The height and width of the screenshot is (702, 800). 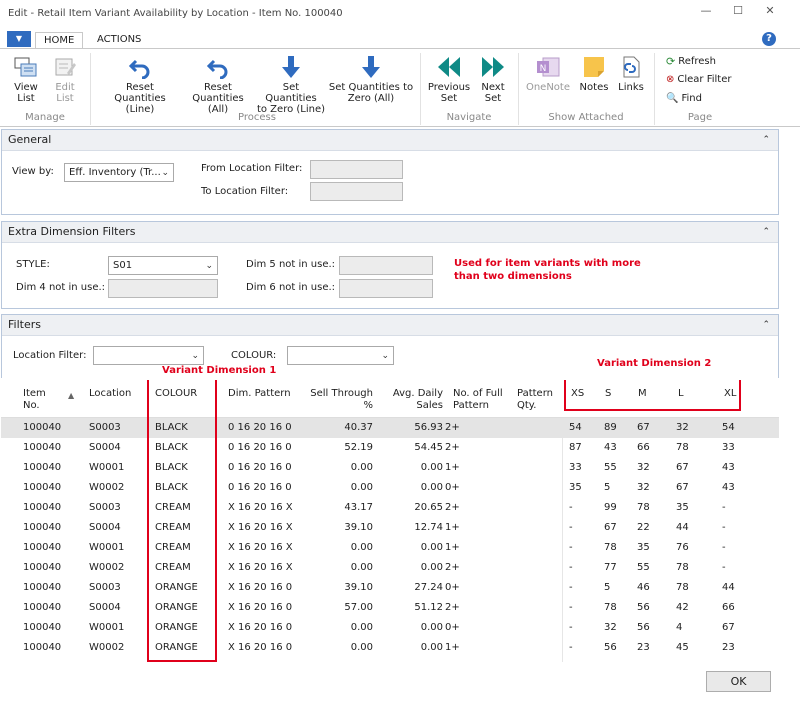 I want to click on filters-header: Filters ⌃, so click(x=390, y=325).